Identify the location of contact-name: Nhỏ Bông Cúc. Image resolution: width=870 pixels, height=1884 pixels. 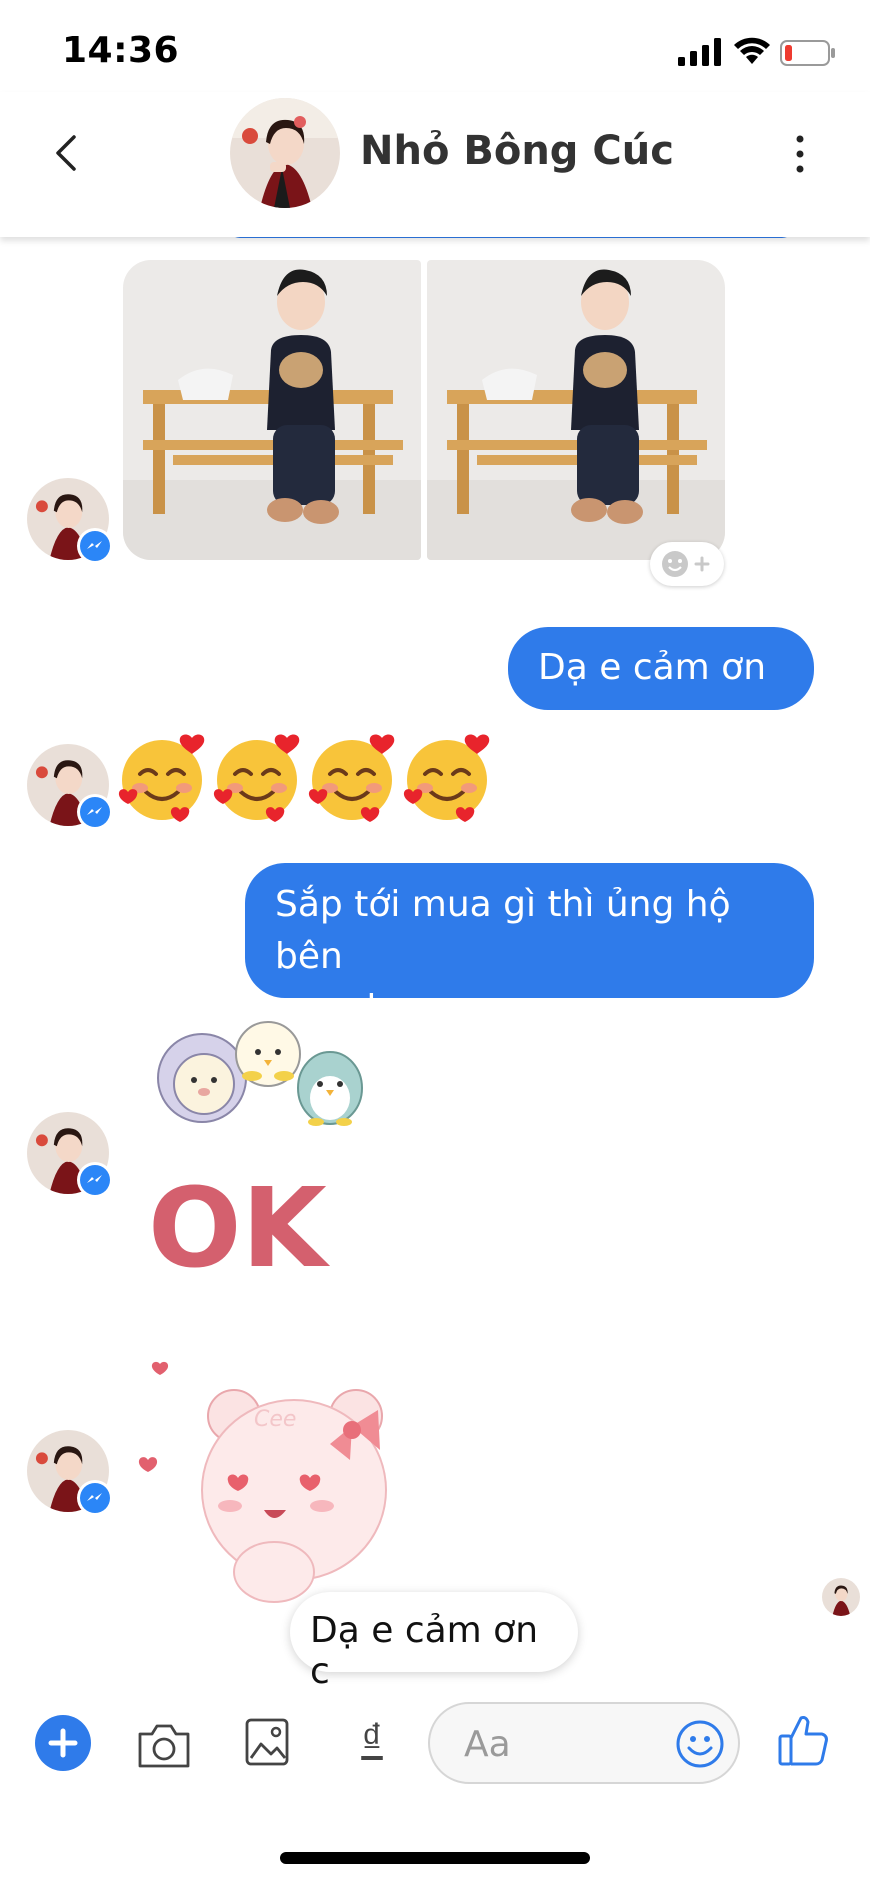
(517, 151).